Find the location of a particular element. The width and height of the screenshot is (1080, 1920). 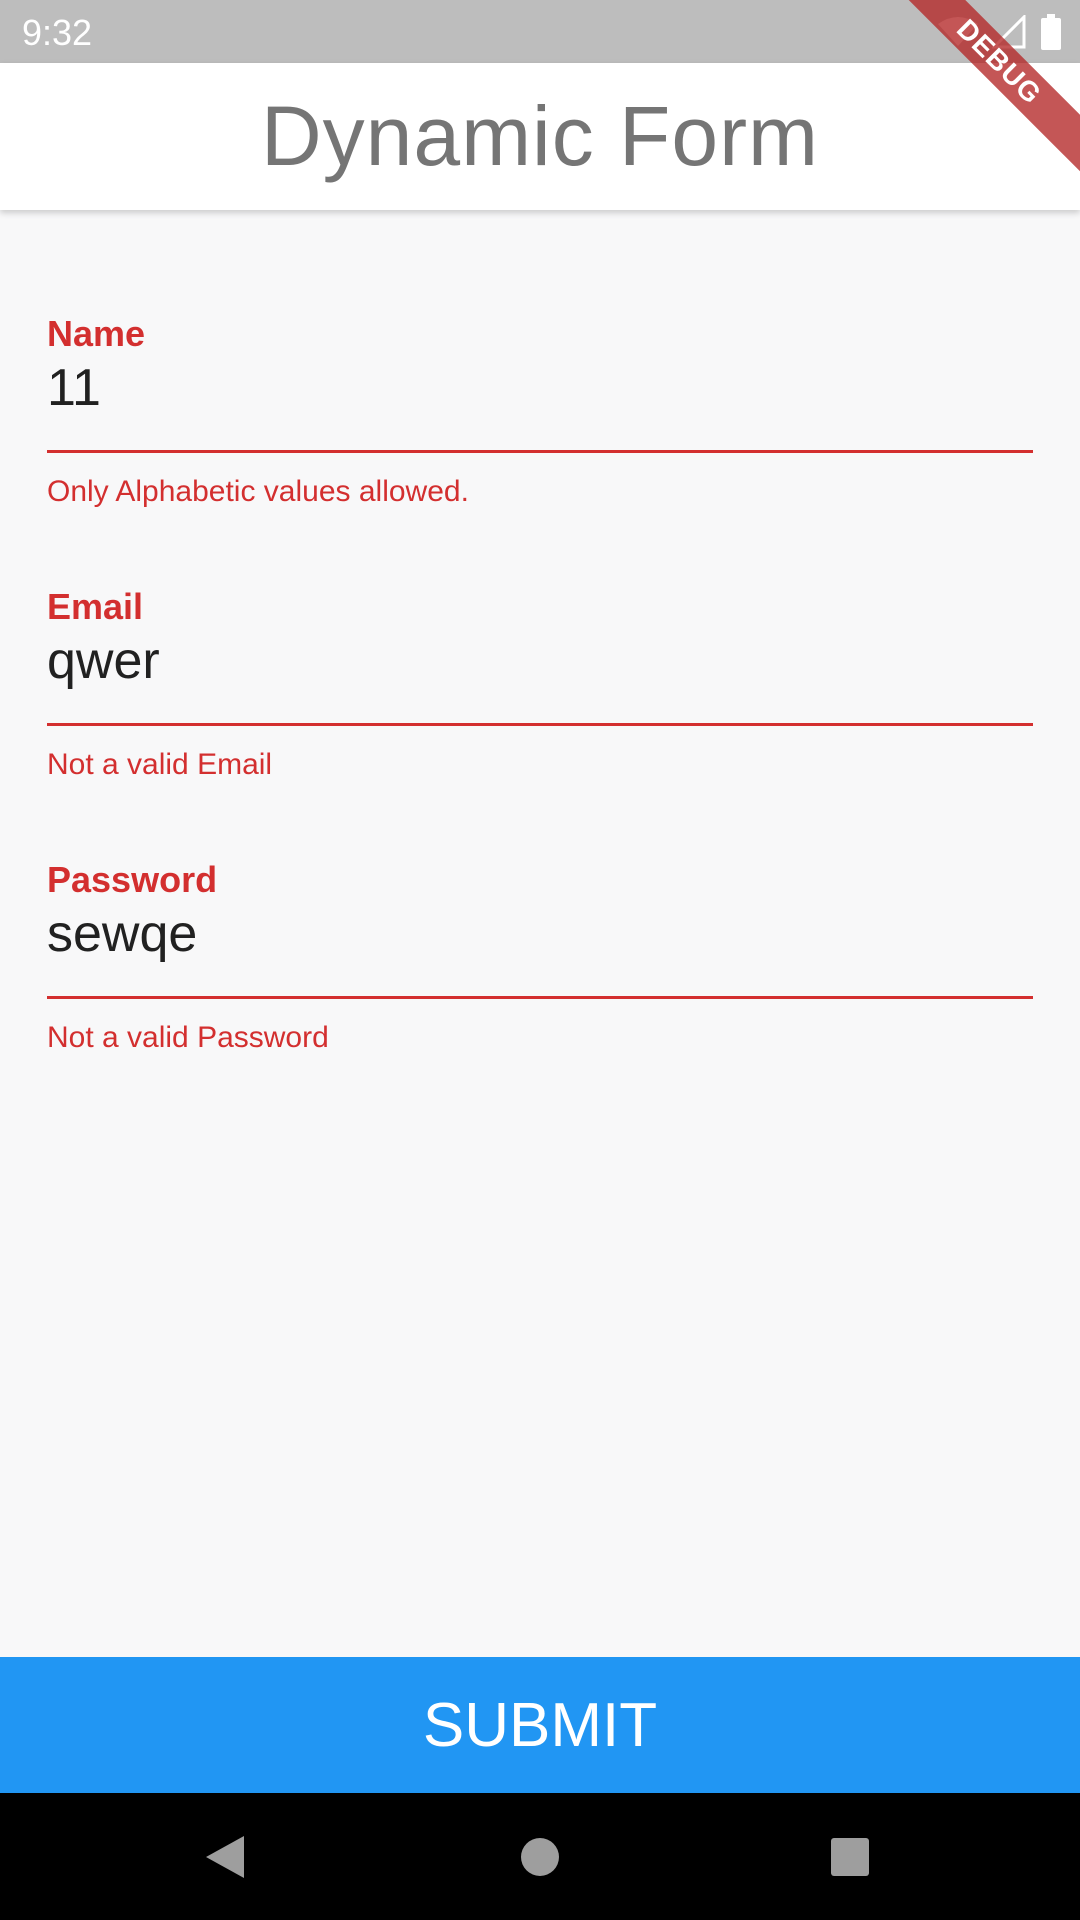

name-input: 11 is located at coordinates (74, 388).